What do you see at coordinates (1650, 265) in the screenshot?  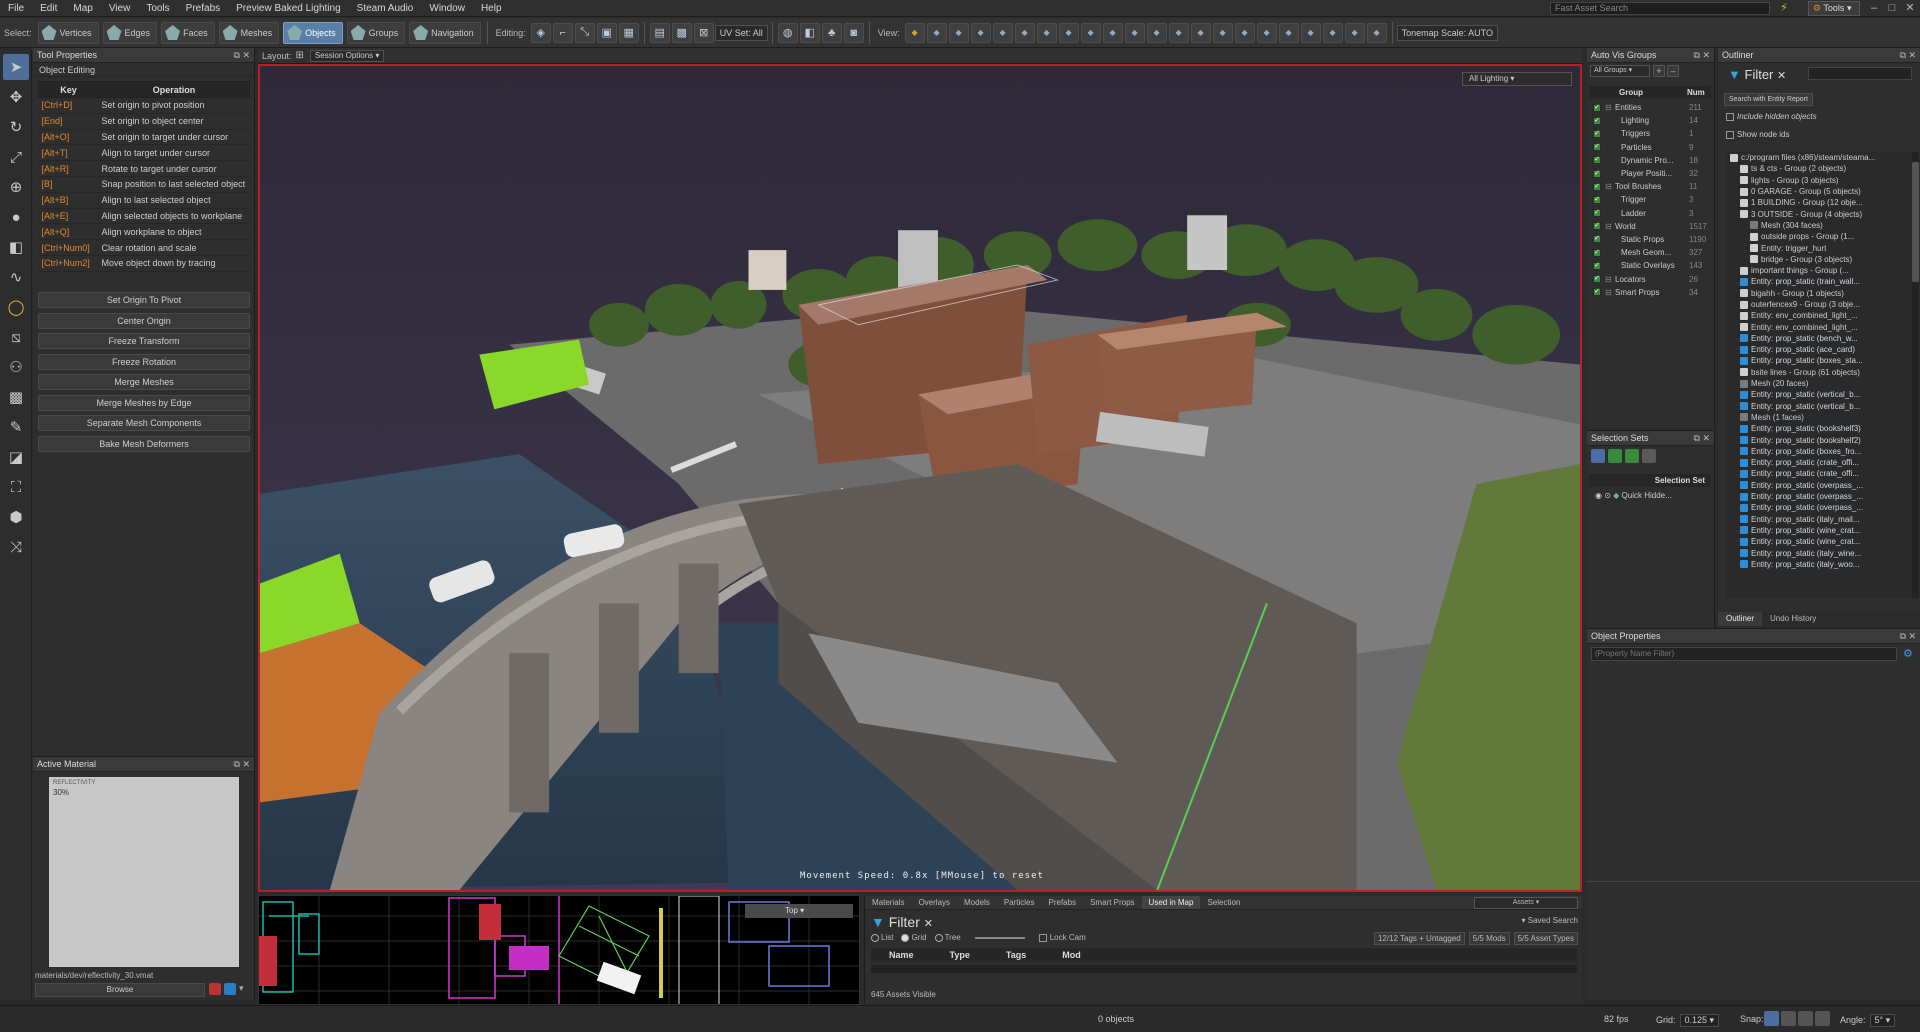 I see `vis-group-row: ✓ Static Overlays 143` at bounding box center [1650, 265].